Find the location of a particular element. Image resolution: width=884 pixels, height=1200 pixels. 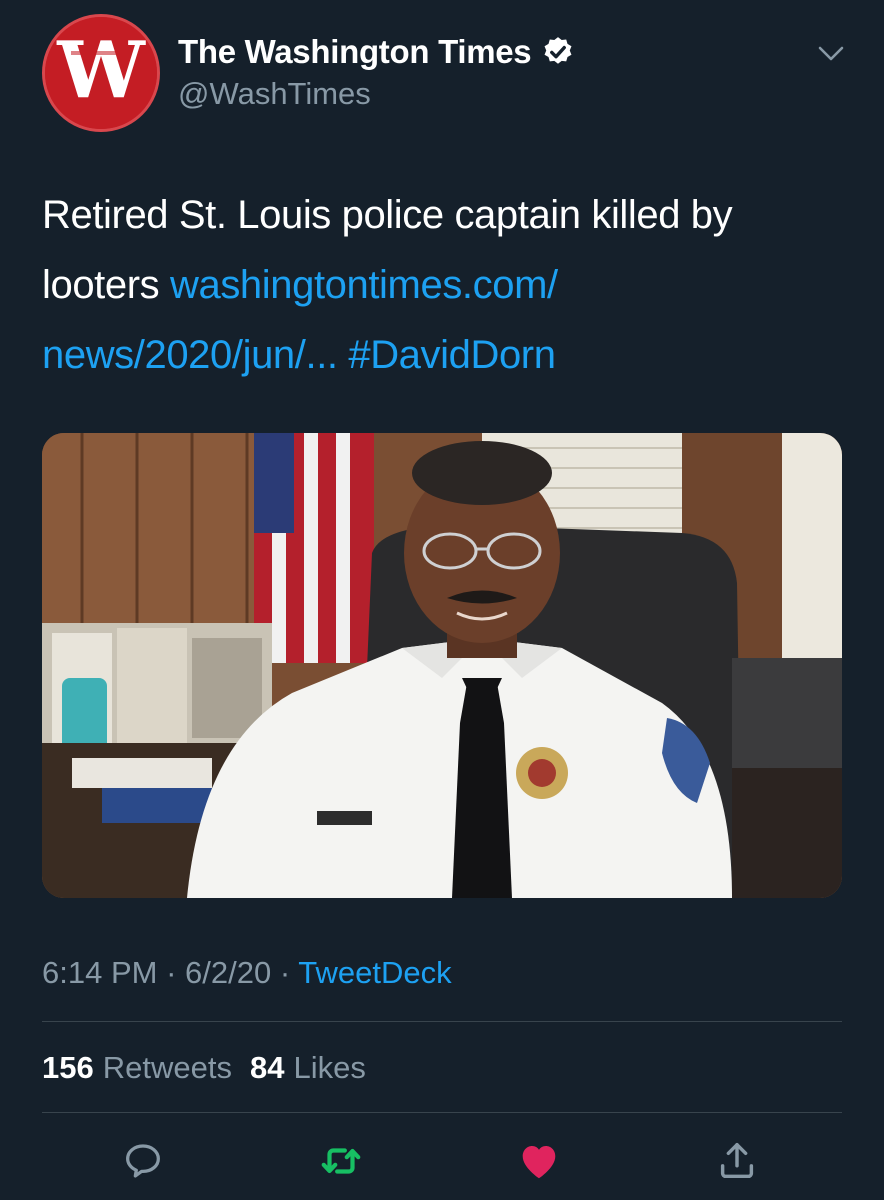

tweet-stats: 156 Retweets 84 Likes is located at coordinates (204, 1068).